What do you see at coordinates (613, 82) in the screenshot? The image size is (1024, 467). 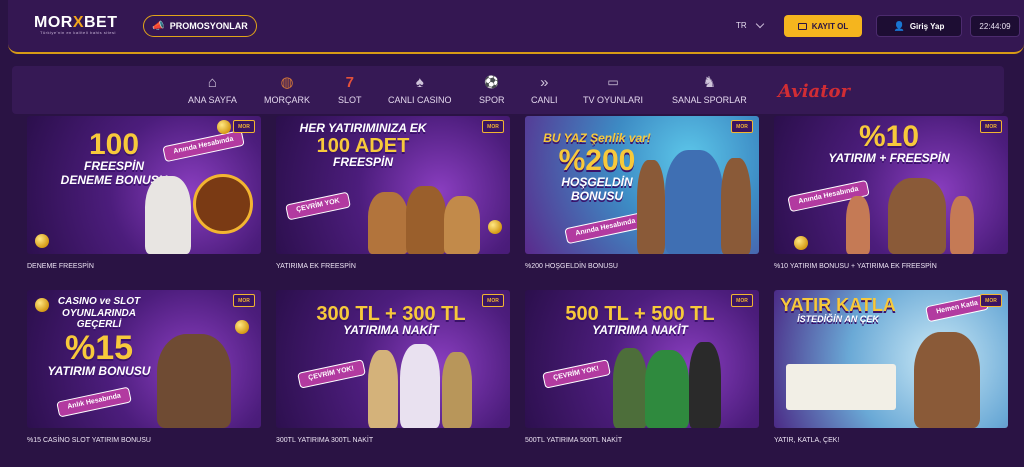 I see `tv-icon: ▭` at bounding box center [613, 82].